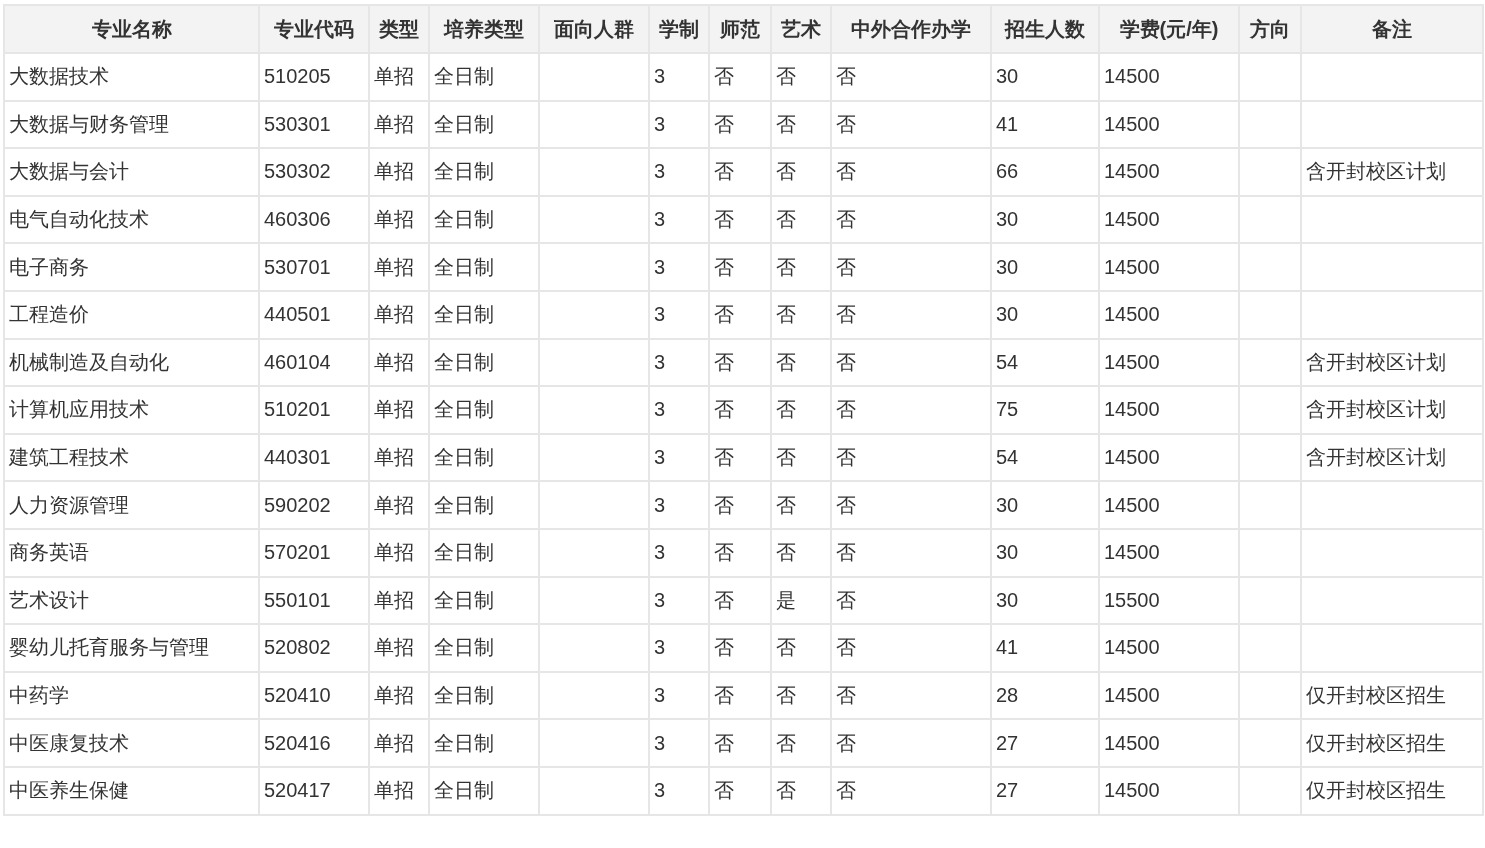 The width and height of the screenshot is (1485, 848). I want to click on column-header: 艺术, so click(801, 29).